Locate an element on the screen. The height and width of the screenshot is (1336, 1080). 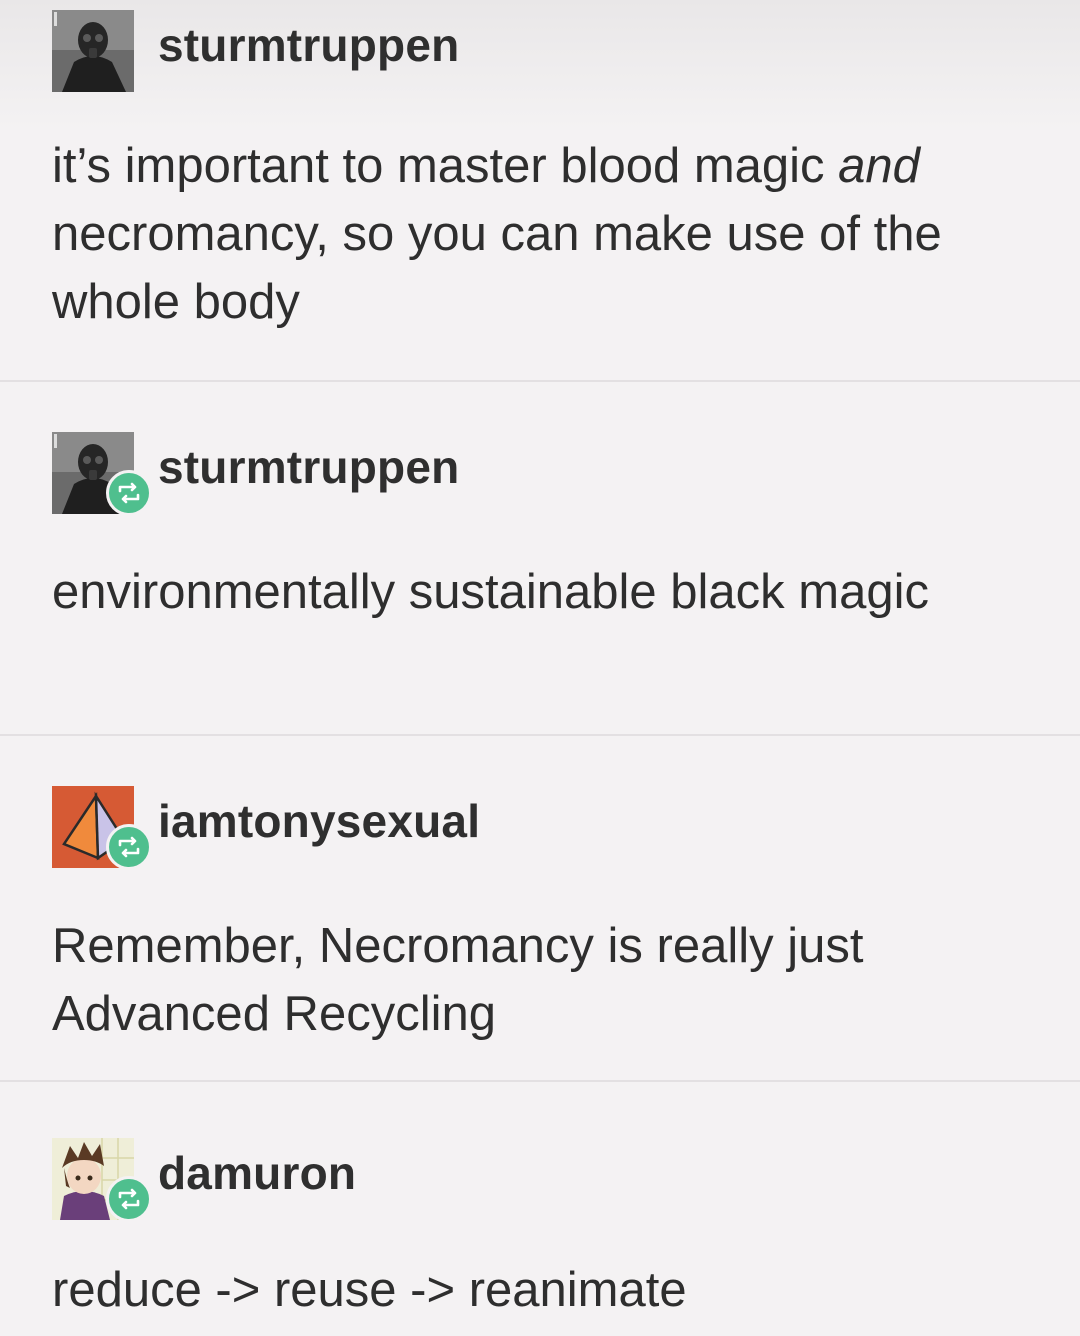
username: damuron is located at coordinates (257, 1173).